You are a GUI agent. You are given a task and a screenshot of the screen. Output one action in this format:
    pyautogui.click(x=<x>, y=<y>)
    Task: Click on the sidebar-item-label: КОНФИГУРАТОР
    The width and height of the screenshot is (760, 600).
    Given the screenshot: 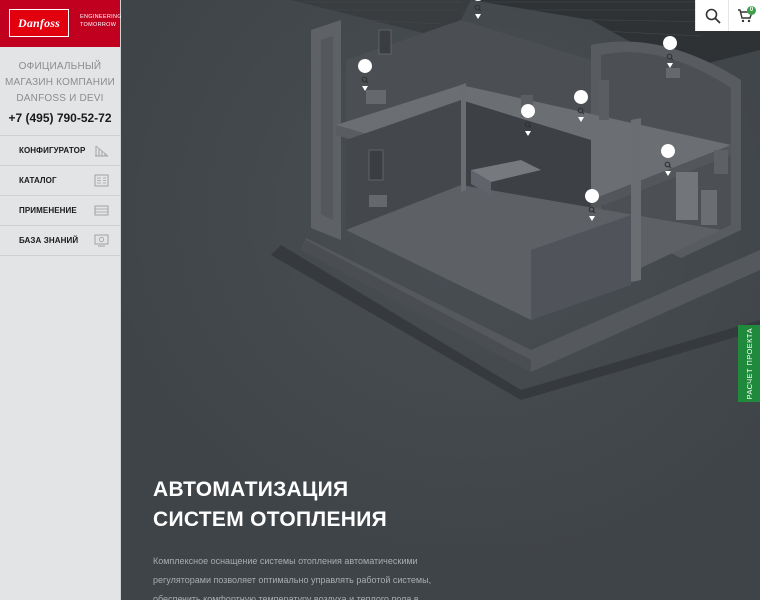 What is the action you would take?
    pyautogui.click(x=52, y=150)
    